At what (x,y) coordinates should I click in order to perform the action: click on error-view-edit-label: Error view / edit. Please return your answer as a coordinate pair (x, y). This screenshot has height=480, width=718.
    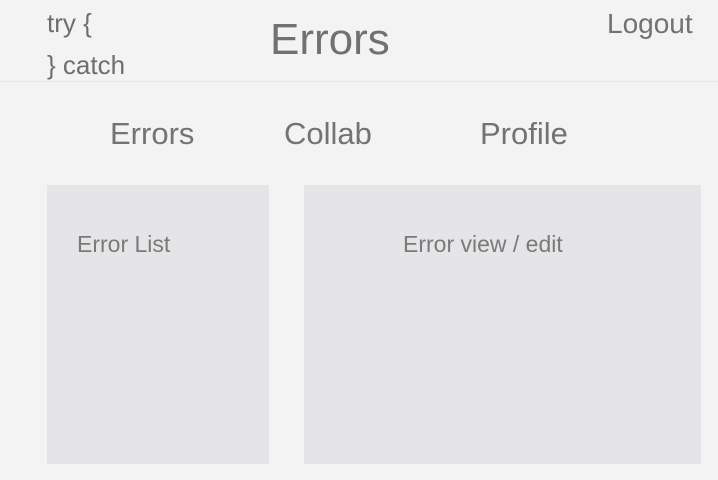
    Looking at the image, I should click on (483, 244).